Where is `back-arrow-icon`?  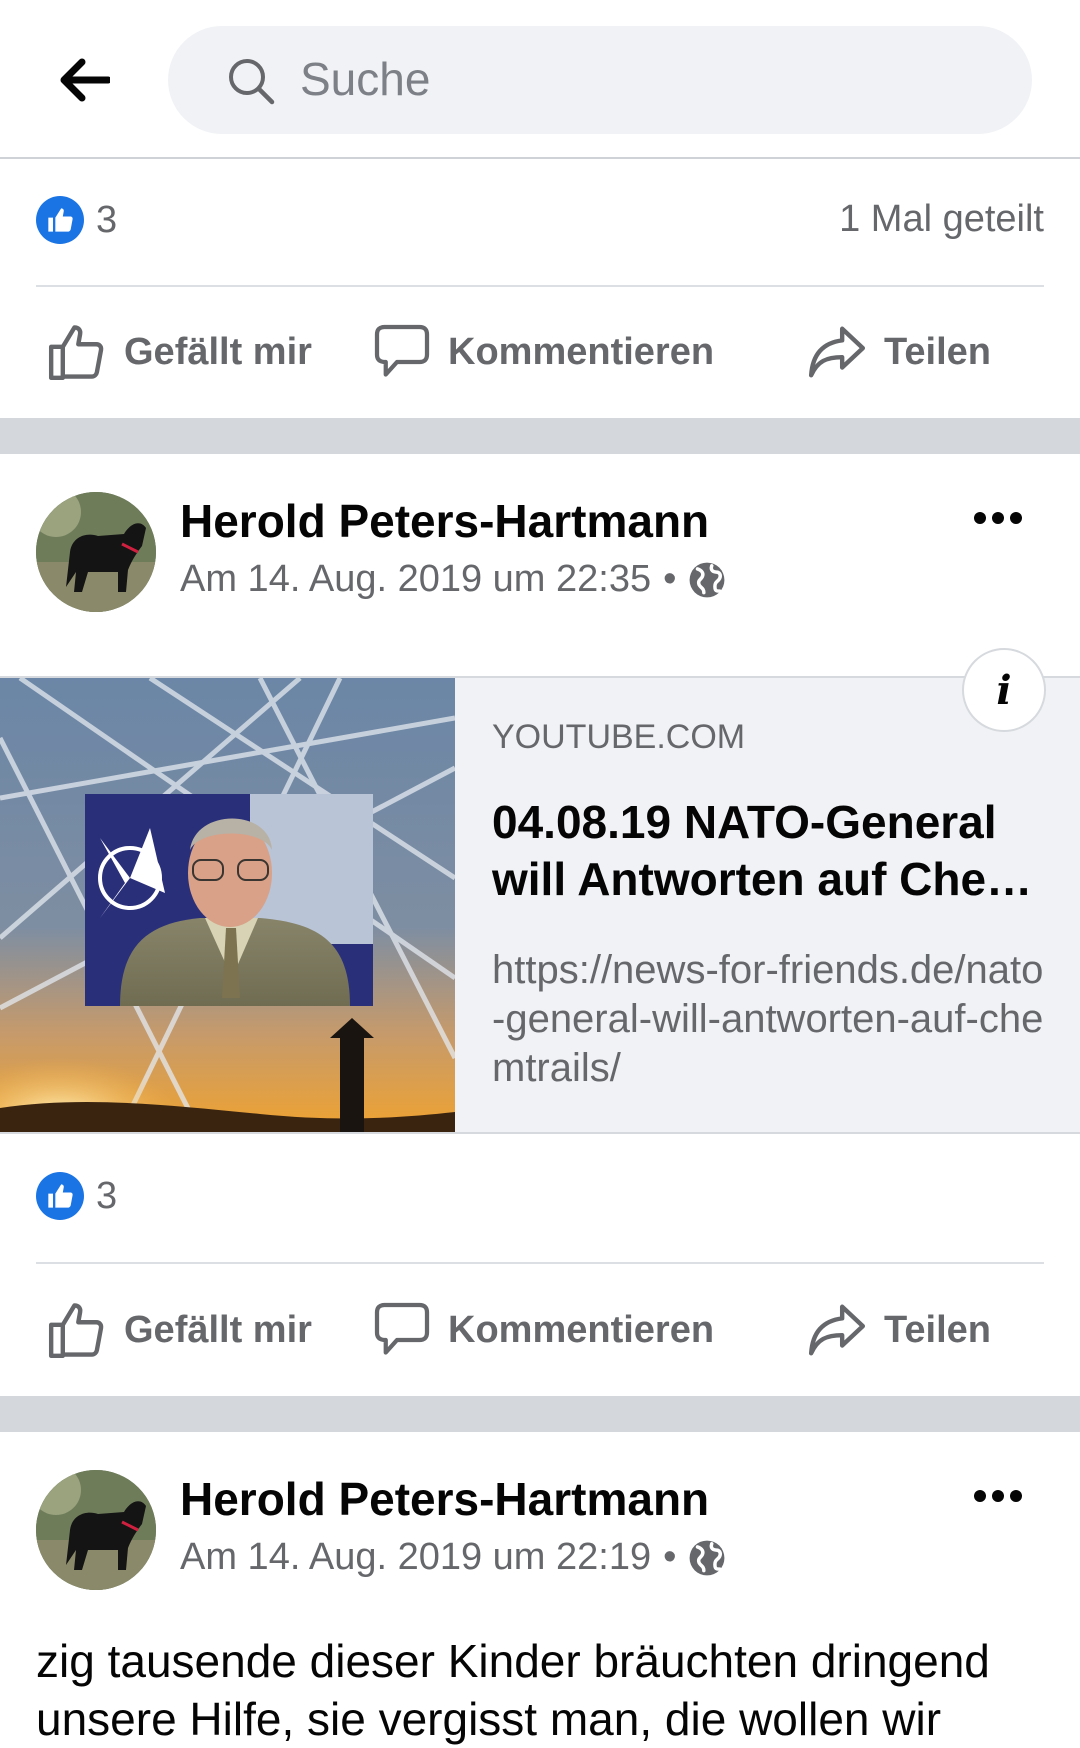 back-arrow-icon is located at coordinates (85, 80).